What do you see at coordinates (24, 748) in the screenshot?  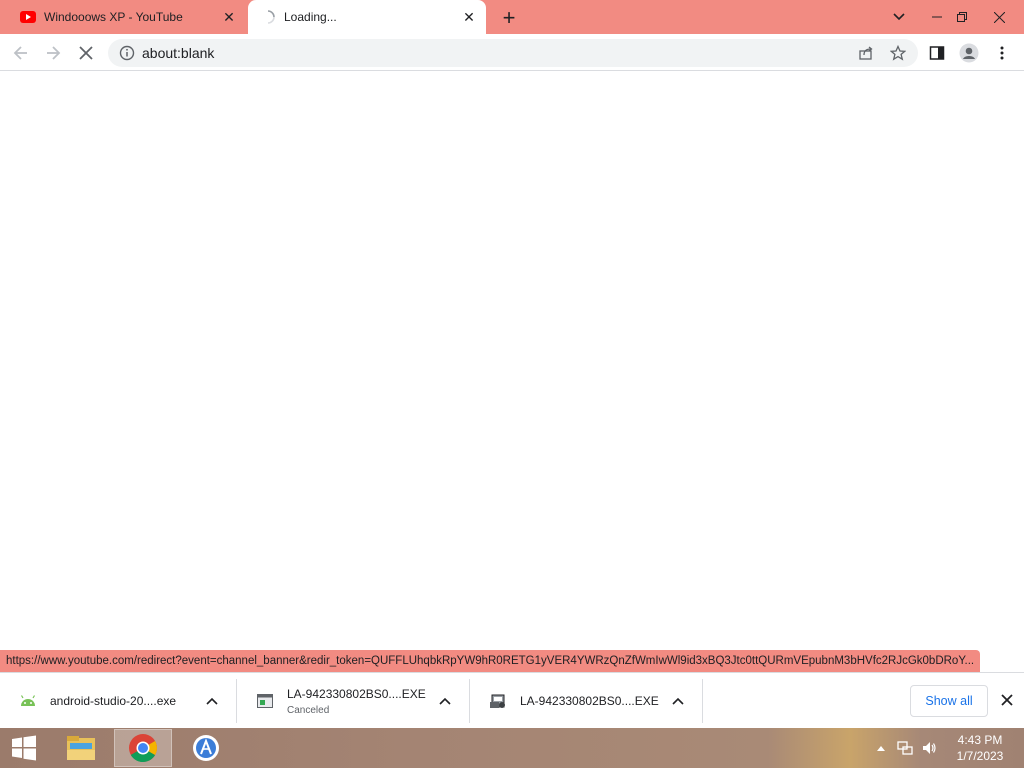 I see `start-icon` at bounding box center [24, 748].